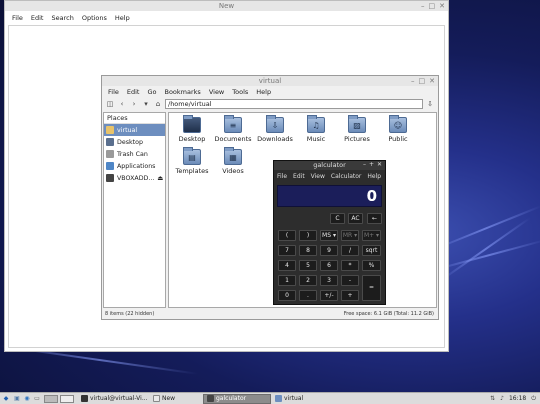 Image resolution: width=540 pixels, height=404 pixels. Describe the element at coordinates (192, 161) in the screenshot. I see `folder-templates: ▤ Templates` at that location.